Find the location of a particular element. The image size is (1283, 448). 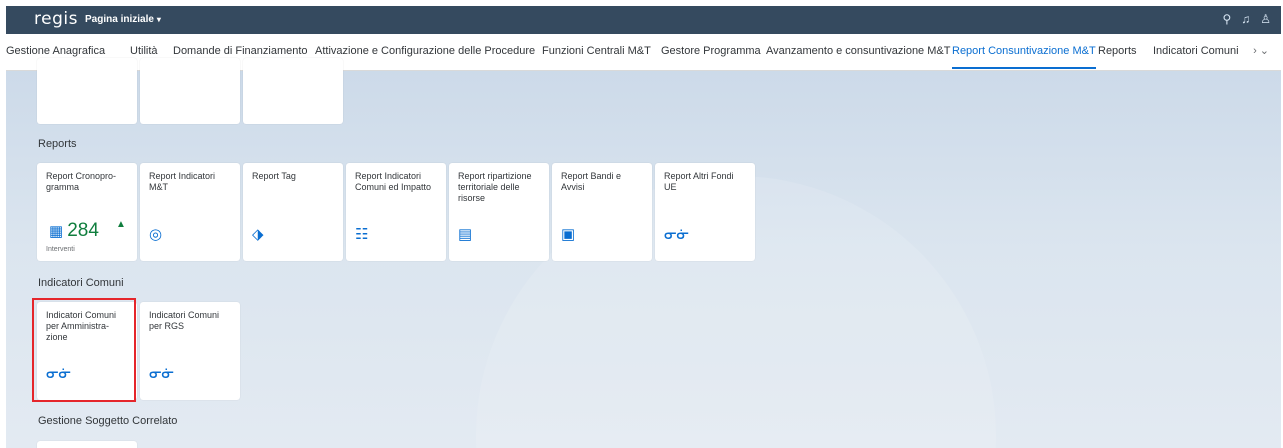

tile-title: Report Altri Fondi UE is located at coordinates (699, 181).